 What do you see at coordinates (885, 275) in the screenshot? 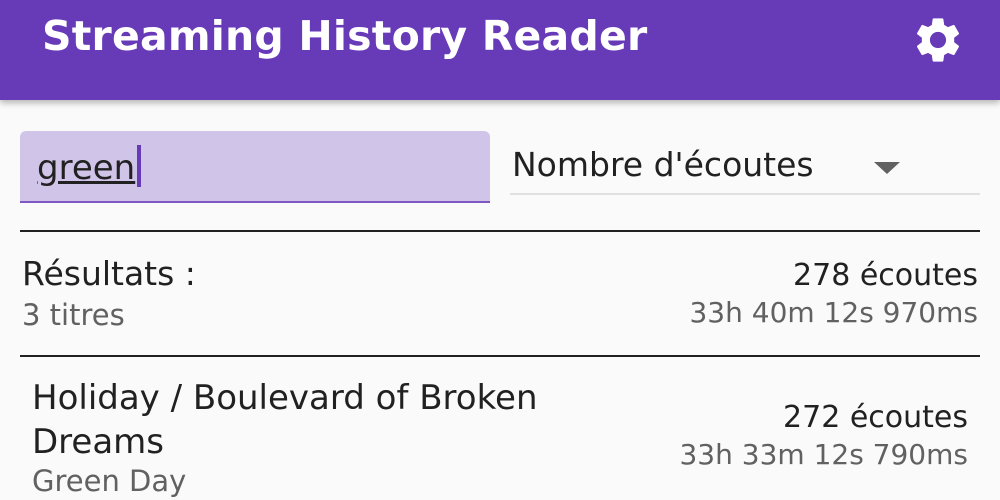
I see `summary-play-count: 278 écoutes` at bounding box center [885, 275].